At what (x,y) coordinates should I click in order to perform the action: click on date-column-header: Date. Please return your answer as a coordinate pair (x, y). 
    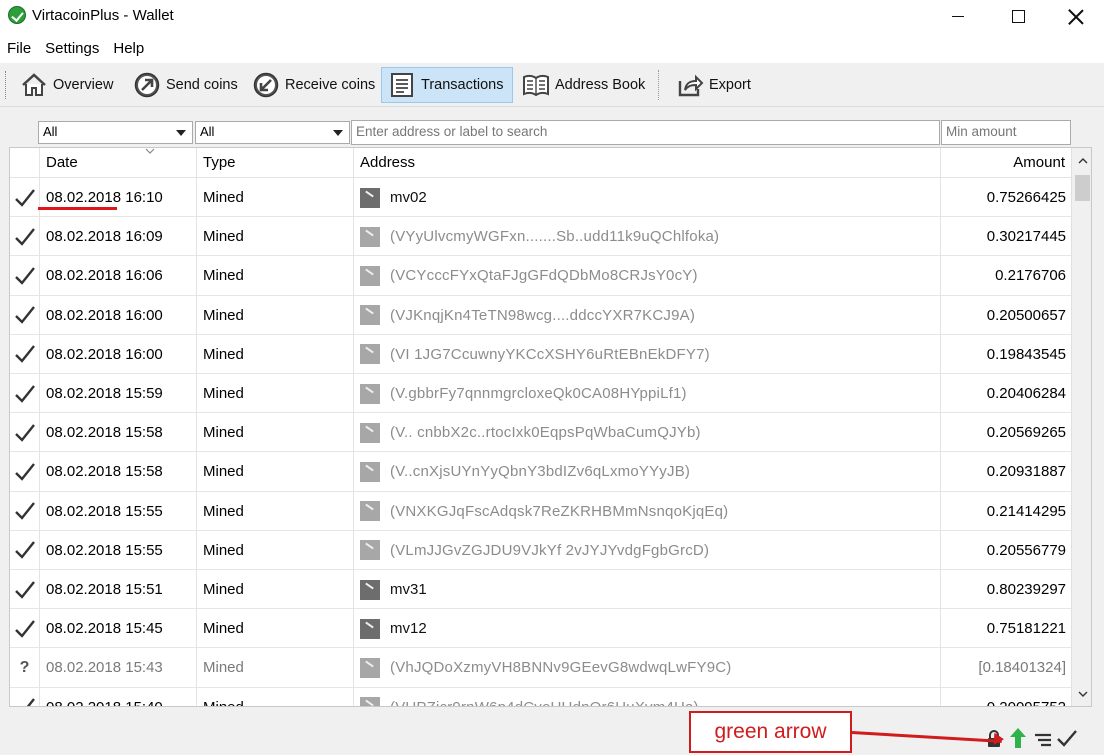
    Looking at the image, I should click on (118, 163).